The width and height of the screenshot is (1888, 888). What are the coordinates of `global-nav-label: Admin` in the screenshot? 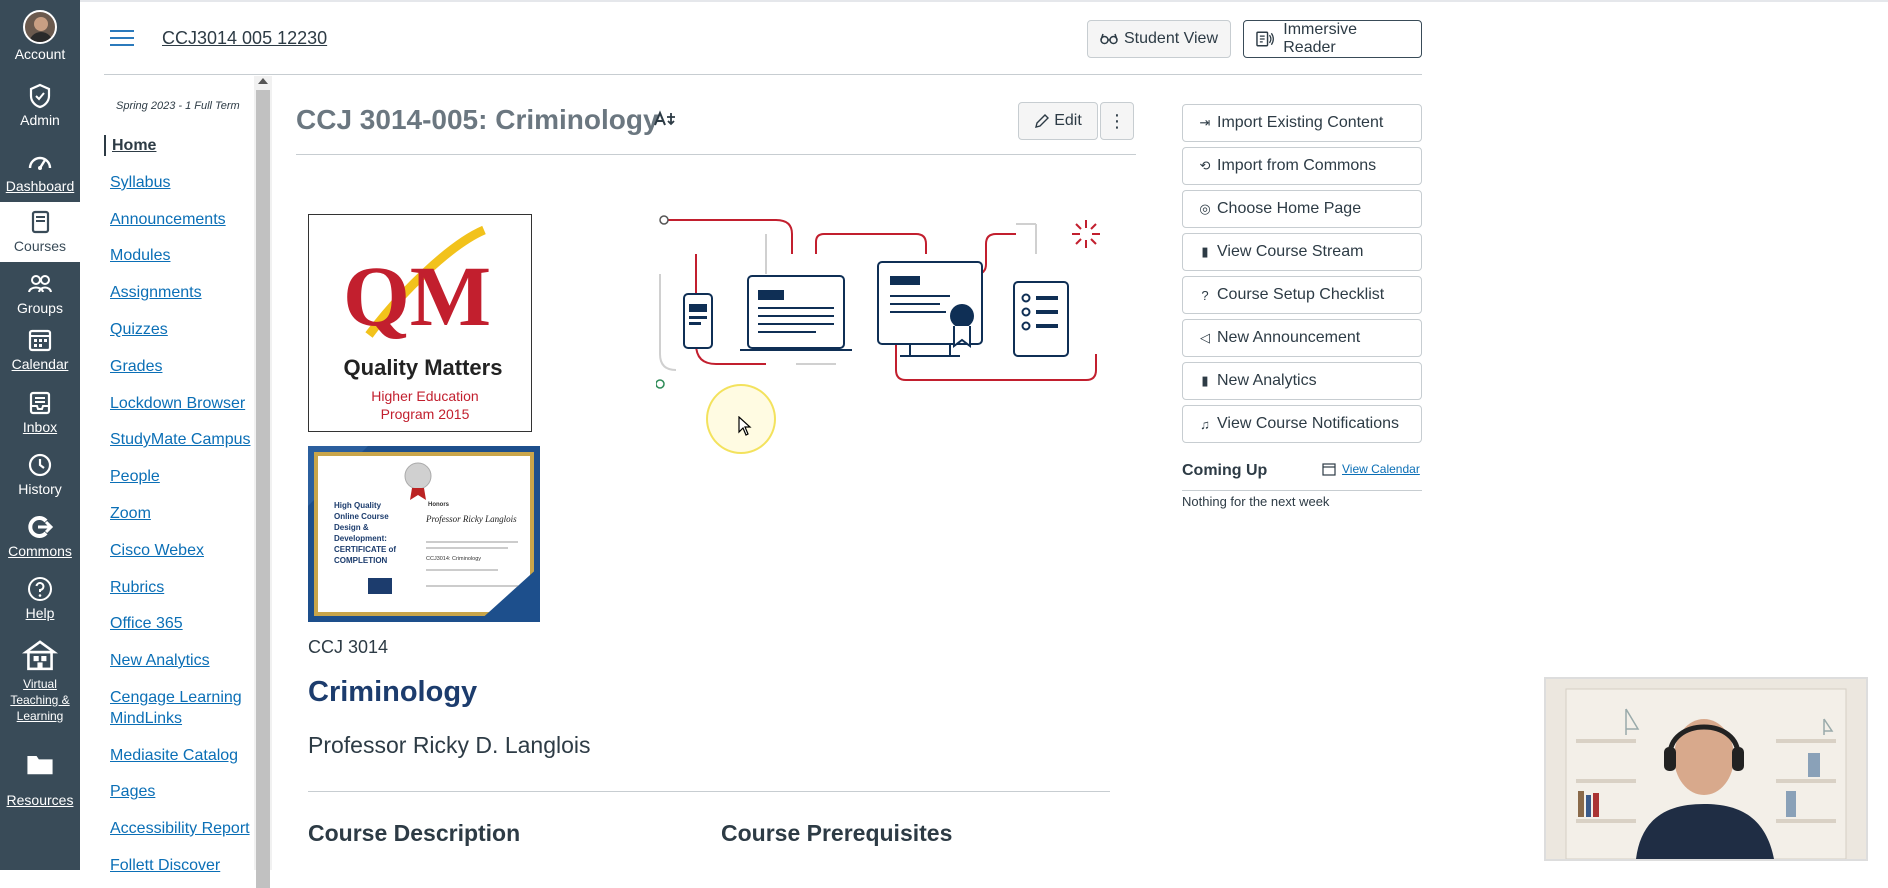 It's located at (40, 120).